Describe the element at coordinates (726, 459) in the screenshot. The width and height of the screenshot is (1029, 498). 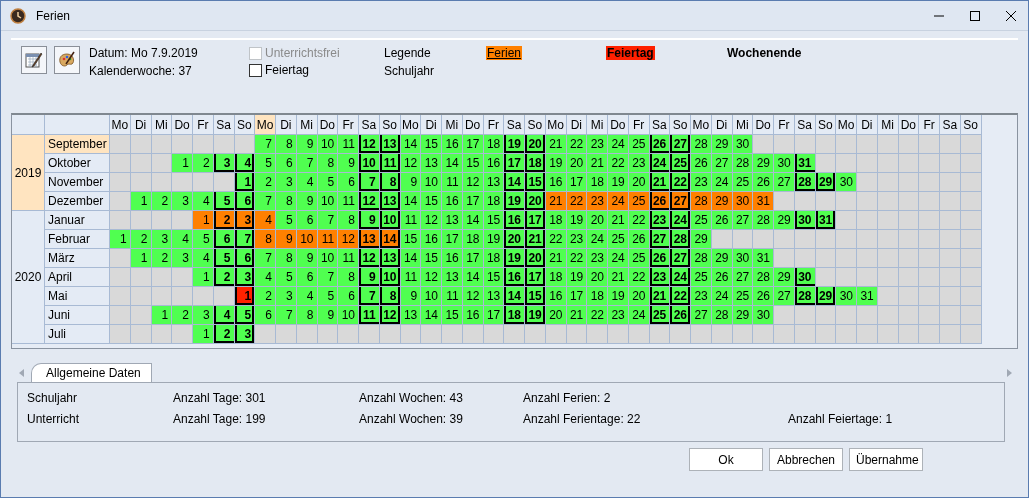
I see `dialog-button: Ok` at that location.